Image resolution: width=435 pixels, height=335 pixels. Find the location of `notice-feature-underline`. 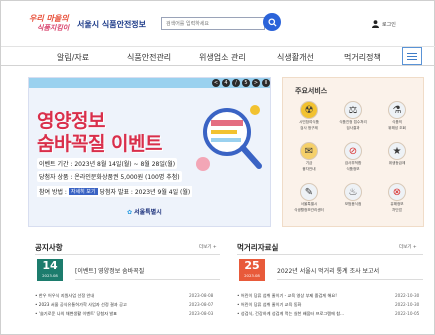

notice-feature-underline is located at coordinates (147, 279).